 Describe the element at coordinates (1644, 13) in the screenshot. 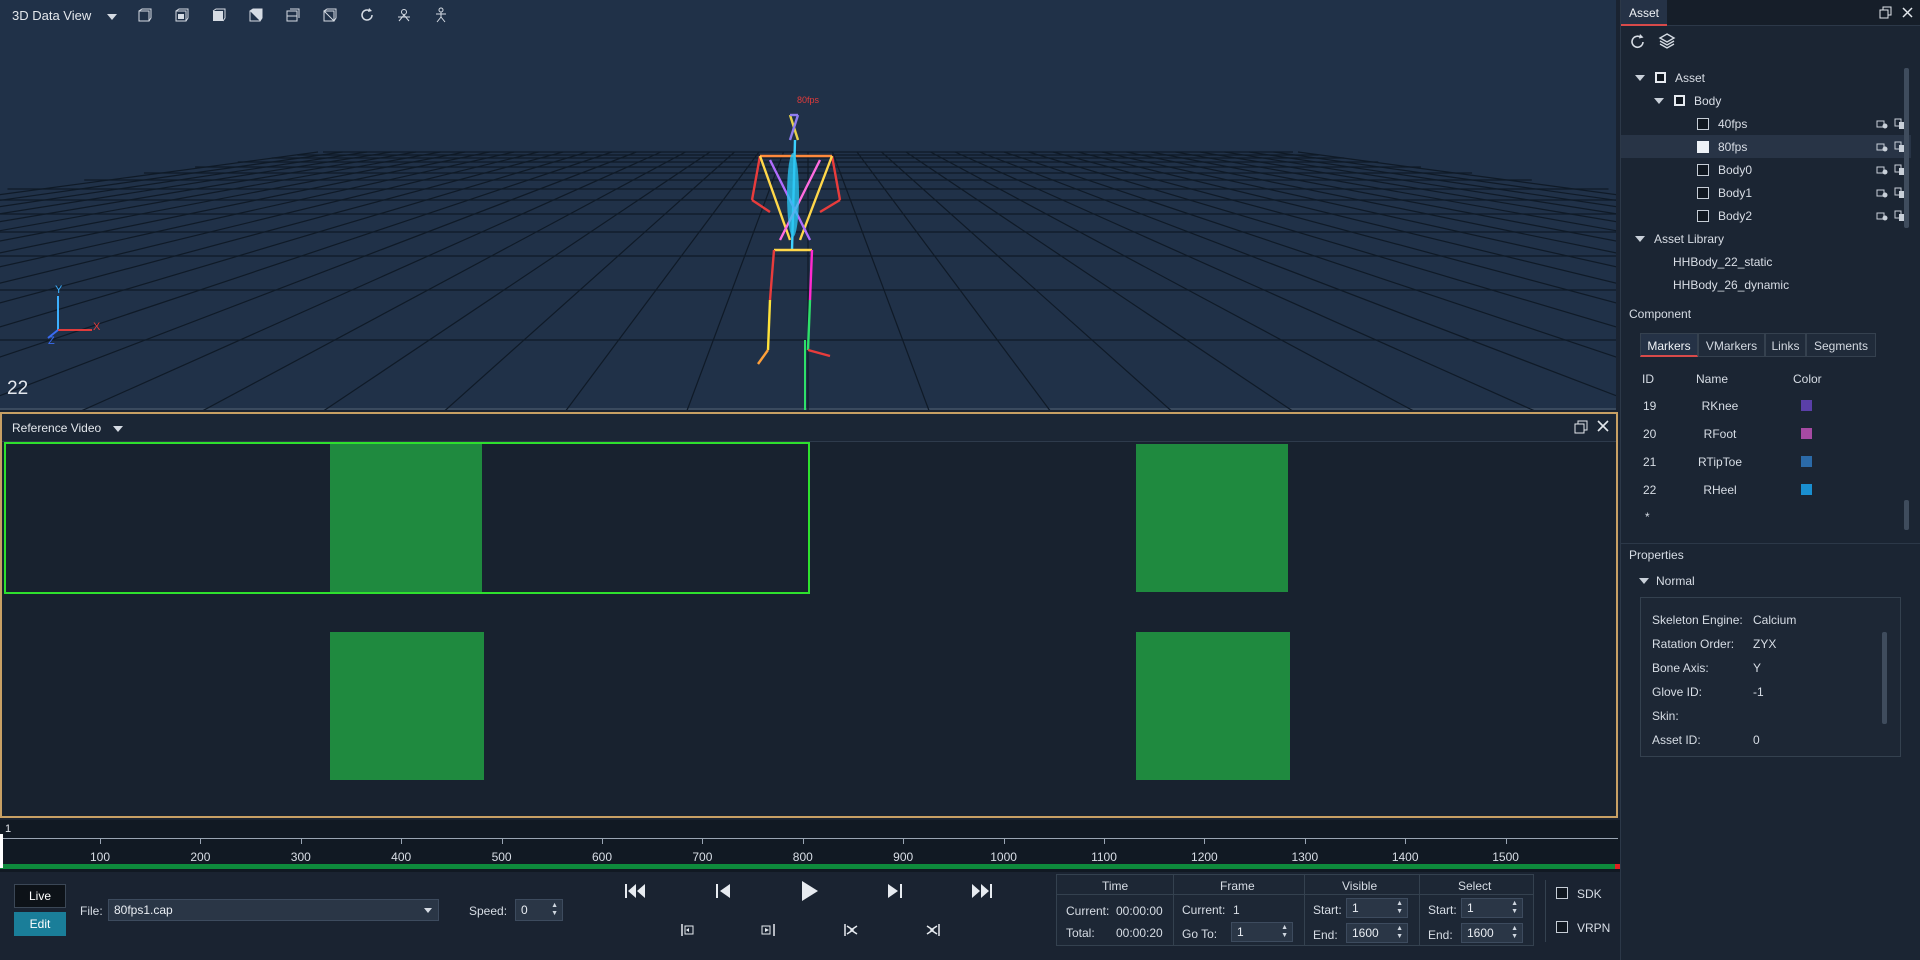

I see `tab-asset: Asset` at that location.